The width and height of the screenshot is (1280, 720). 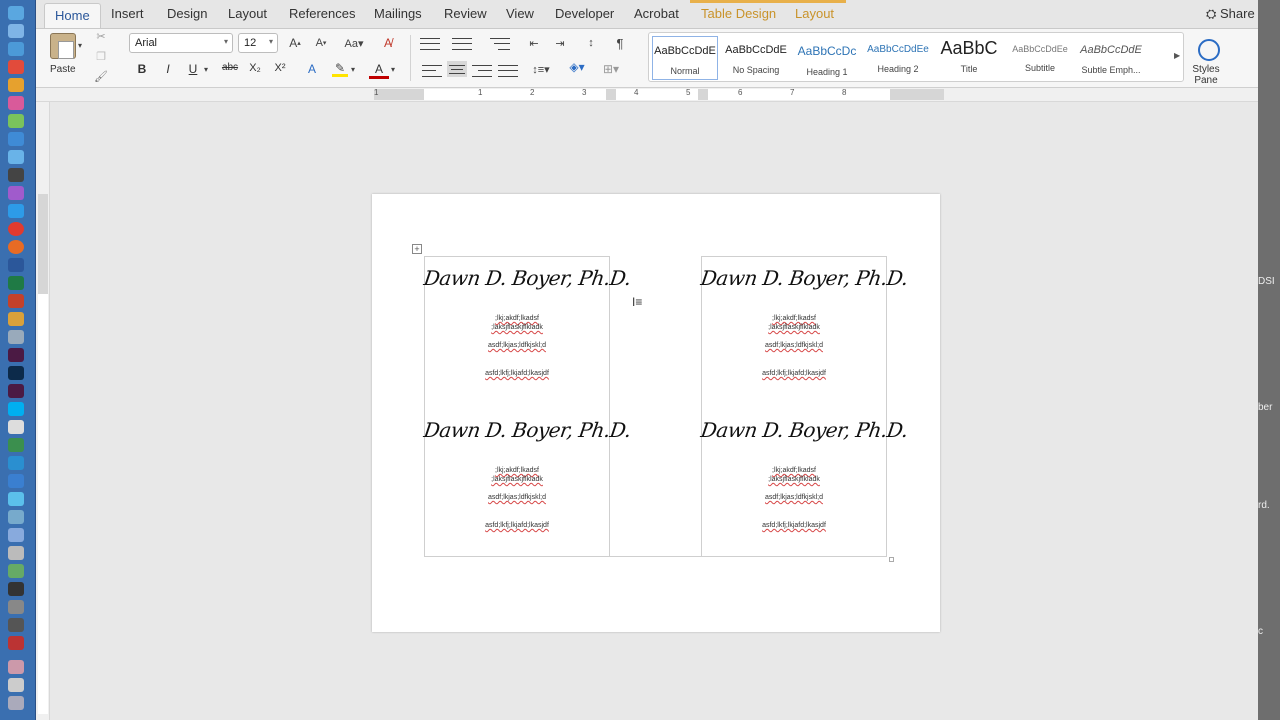 I want to click on gallery-next-icon: ▶, so click(x=1177, y=55).